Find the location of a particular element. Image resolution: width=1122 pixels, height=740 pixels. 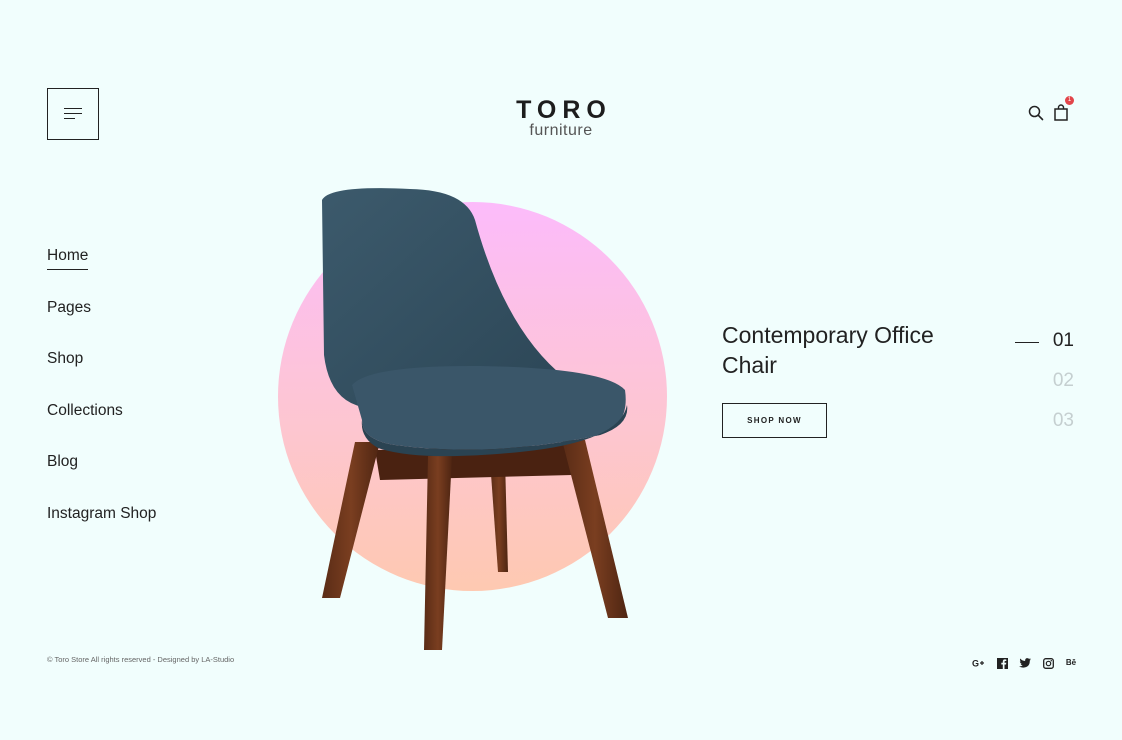

pager-item-02: 02 is located at coordinates (1061, 381).